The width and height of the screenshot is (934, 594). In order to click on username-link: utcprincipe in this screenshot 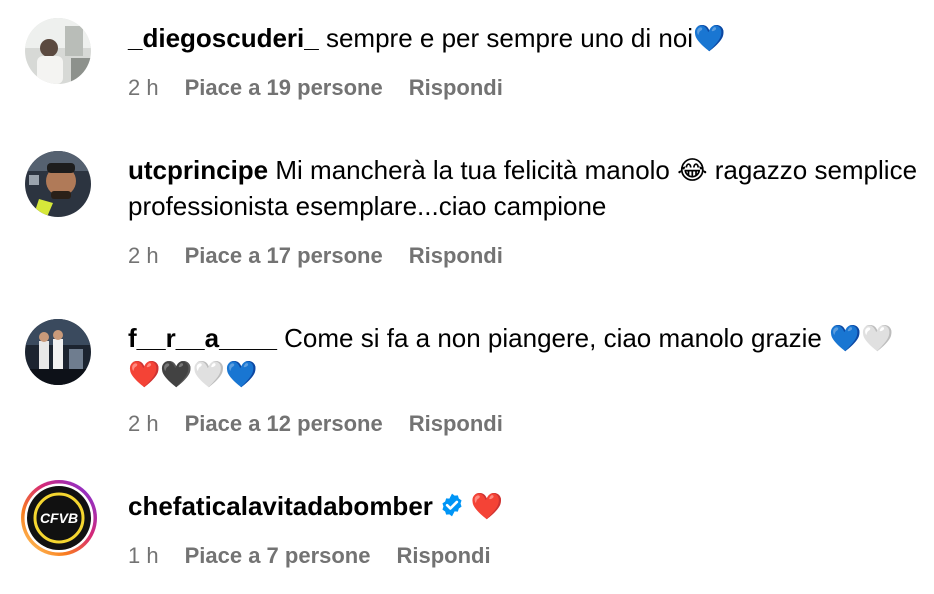, I will do `click(198, 170)`.